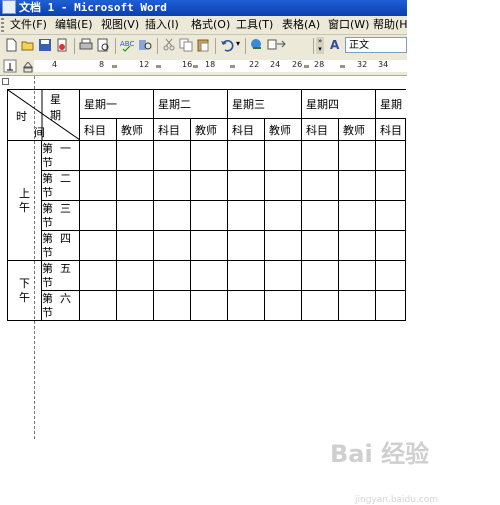 Image resolution: width=500 pixels, height=505 pixels. I want to click on indent-marker-icon, so click(28, 67).